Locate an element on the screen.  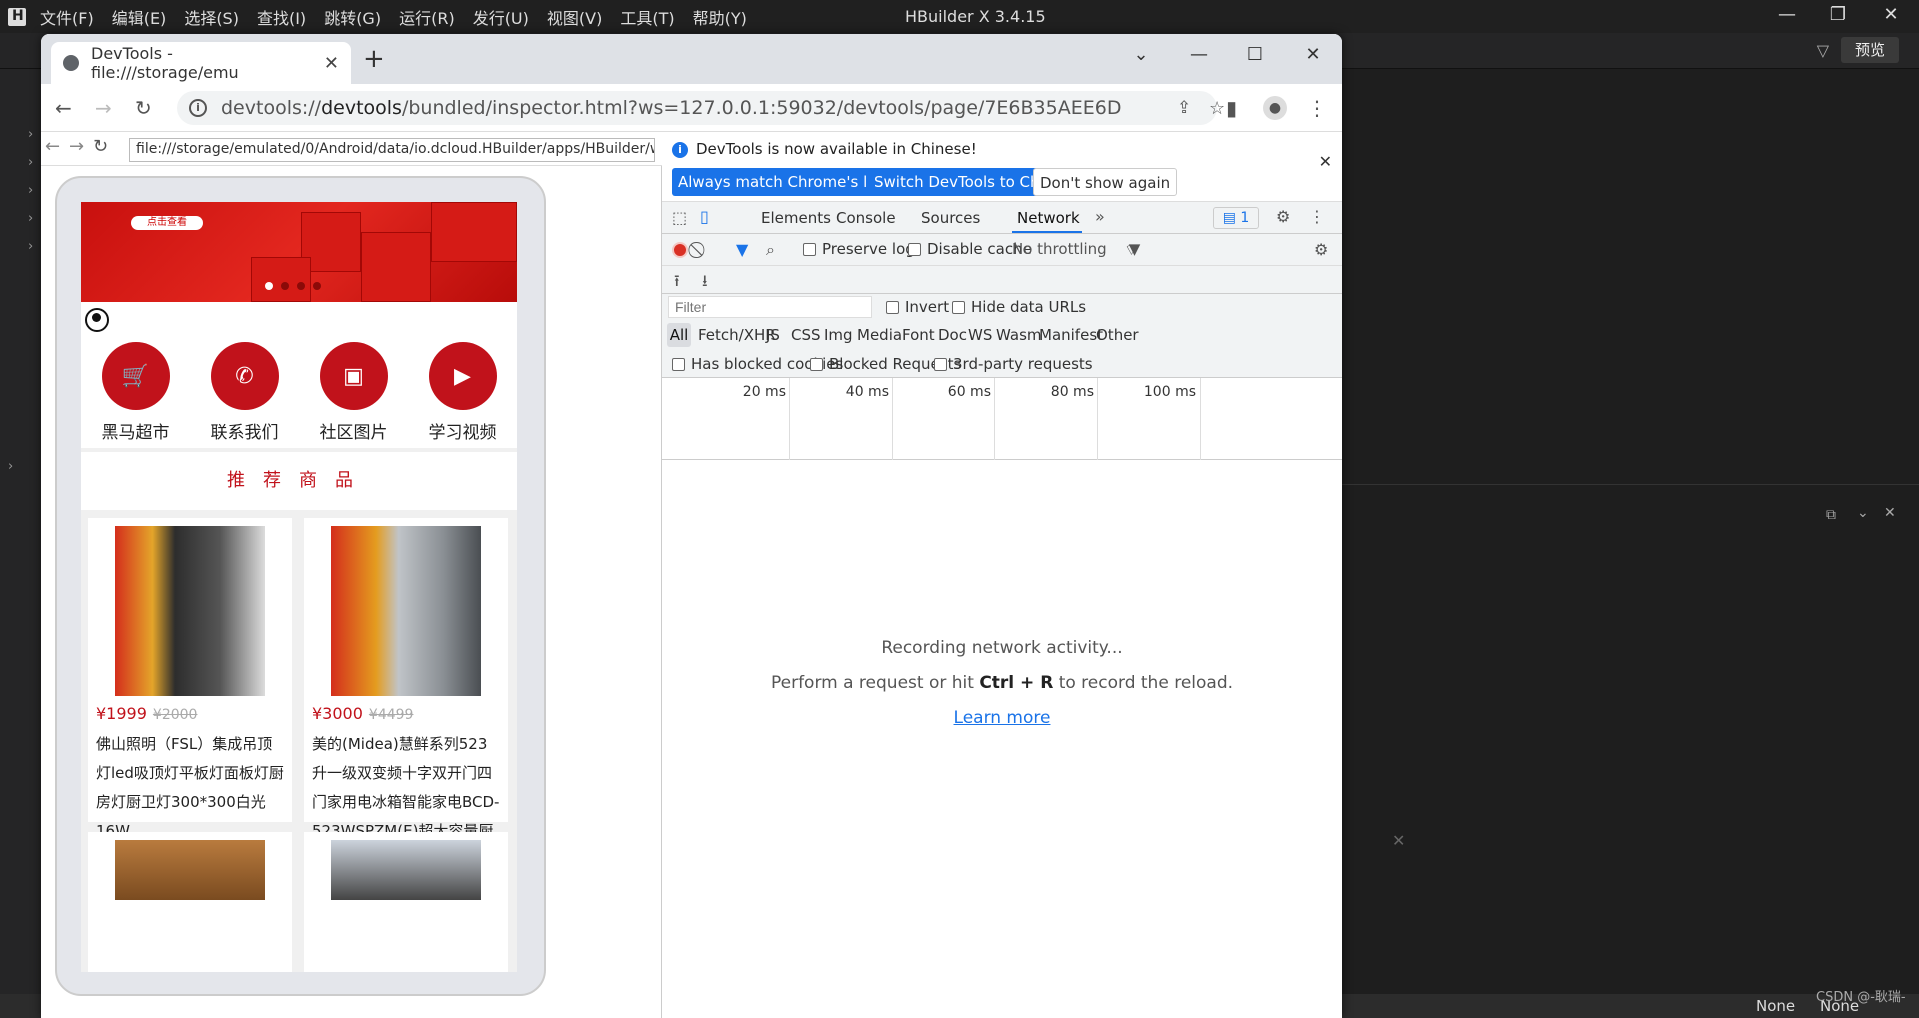
third-party-checkbox: 3rd-party requests is located at coordinates (1013, 364).